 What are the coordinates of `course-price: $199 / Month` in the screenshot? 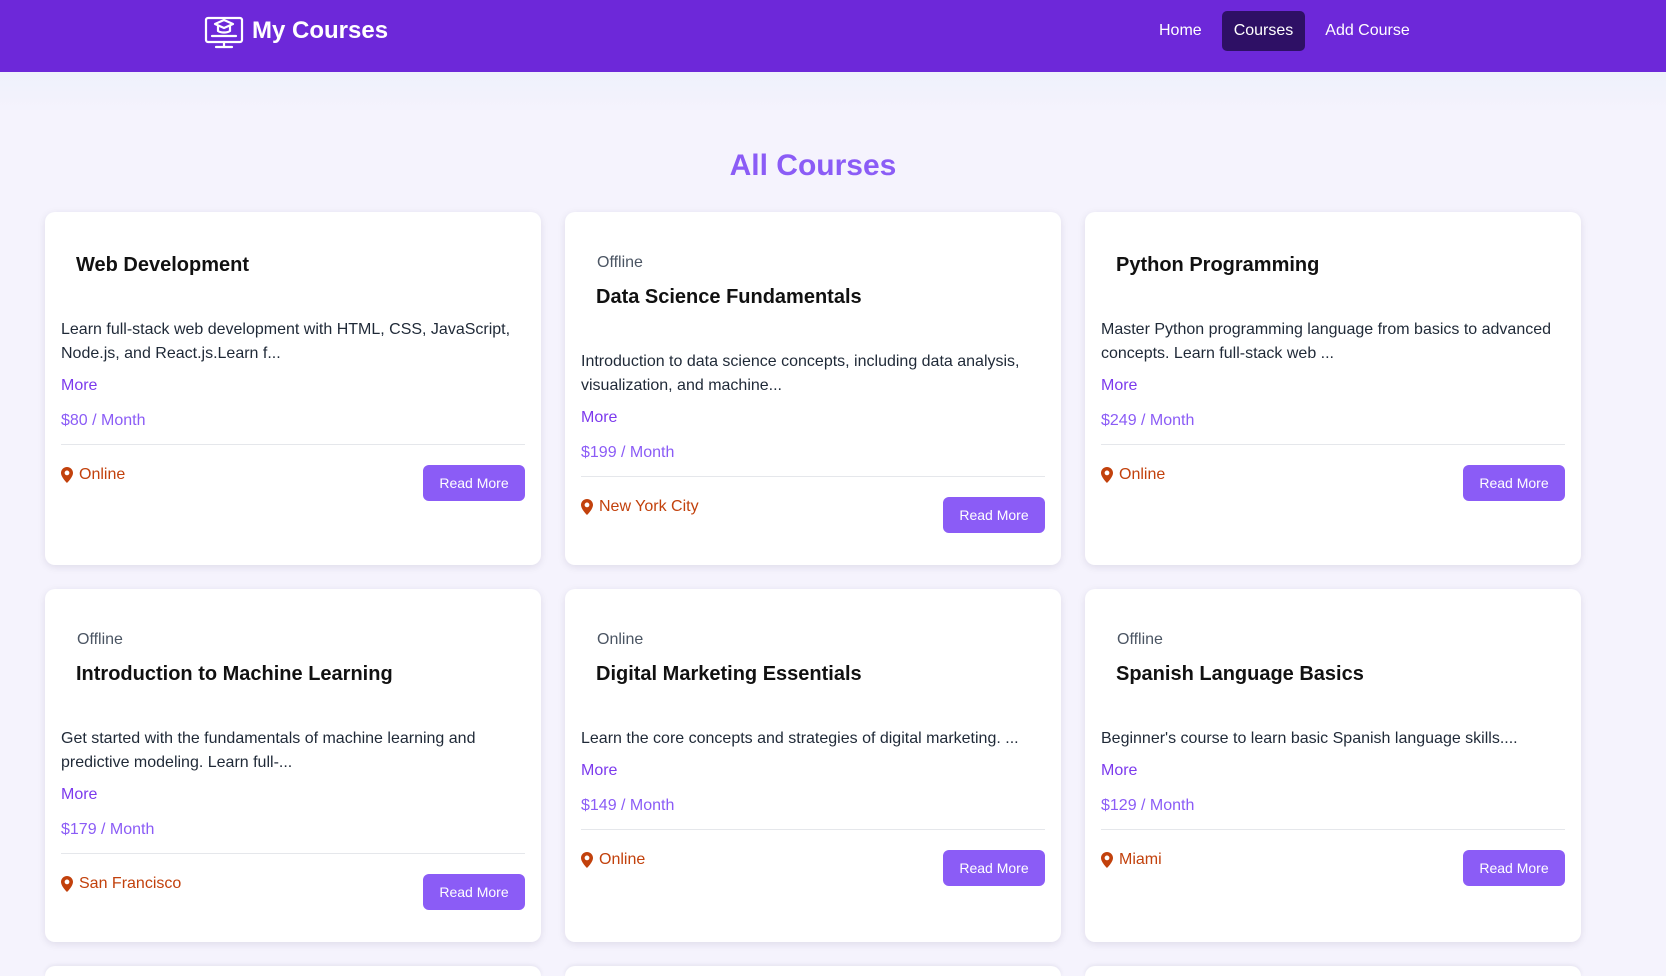 It's located at (628, 452).